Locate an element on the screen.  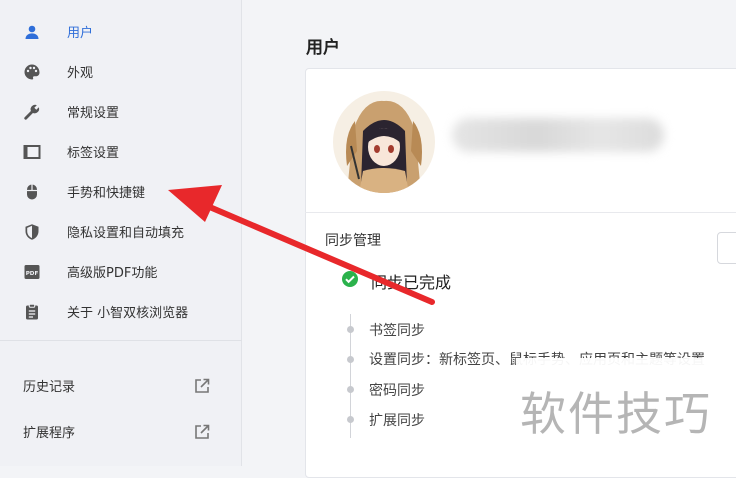
sync-item-bookmarks: 书签同步 is located at coordinates (397, 331).